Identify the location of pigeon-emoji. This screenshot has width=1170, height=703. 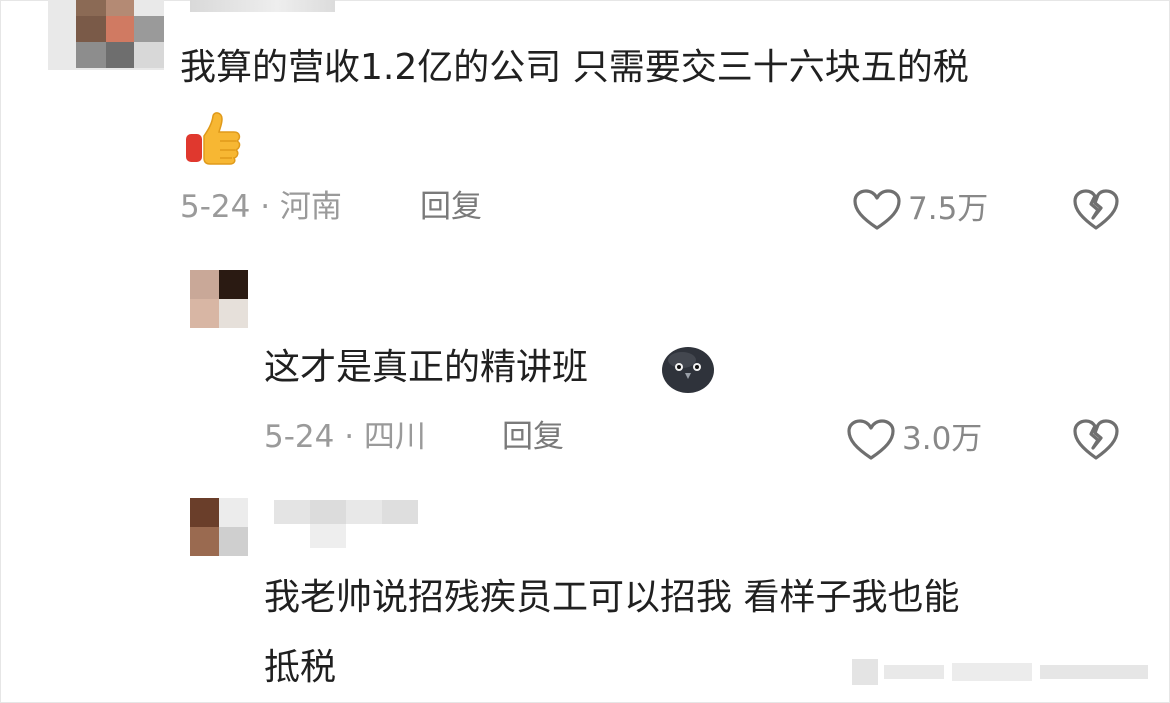
(688, 370).